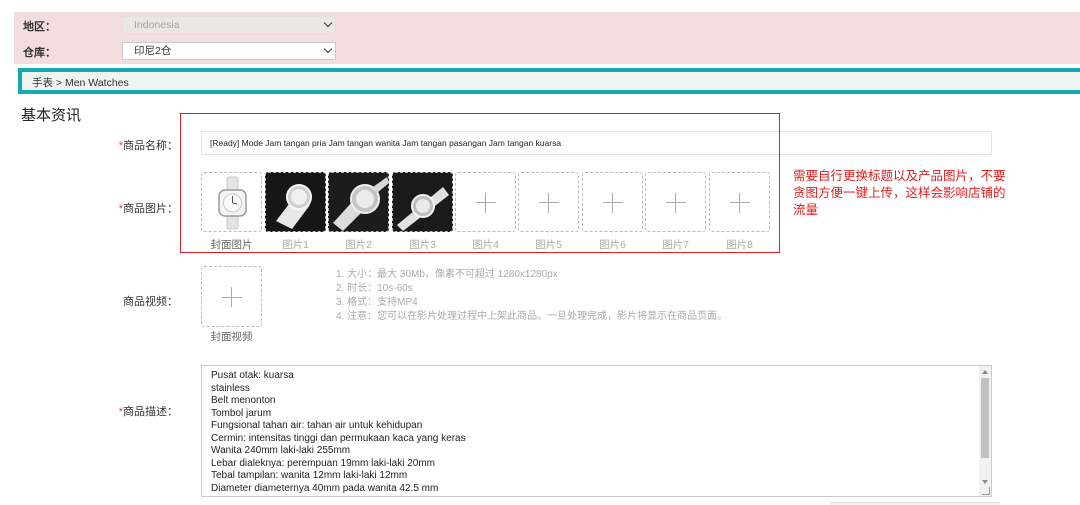 Image resolution: width=1080 pixels, height=505 pixels. I want to click on resize-grip-icon, so click(986, 491).